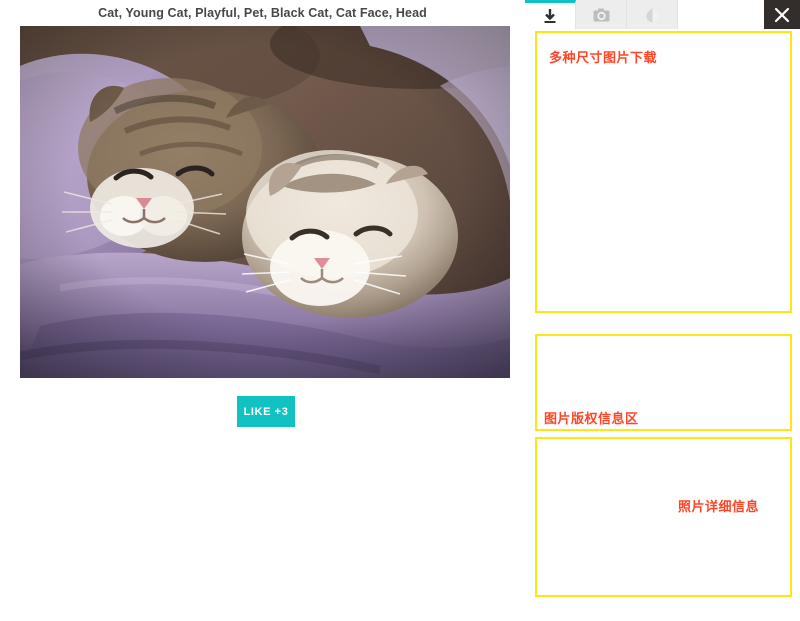 The width and height of the screenshot is (800, 621). I want to click on contrast-icon, so click(652, 14).